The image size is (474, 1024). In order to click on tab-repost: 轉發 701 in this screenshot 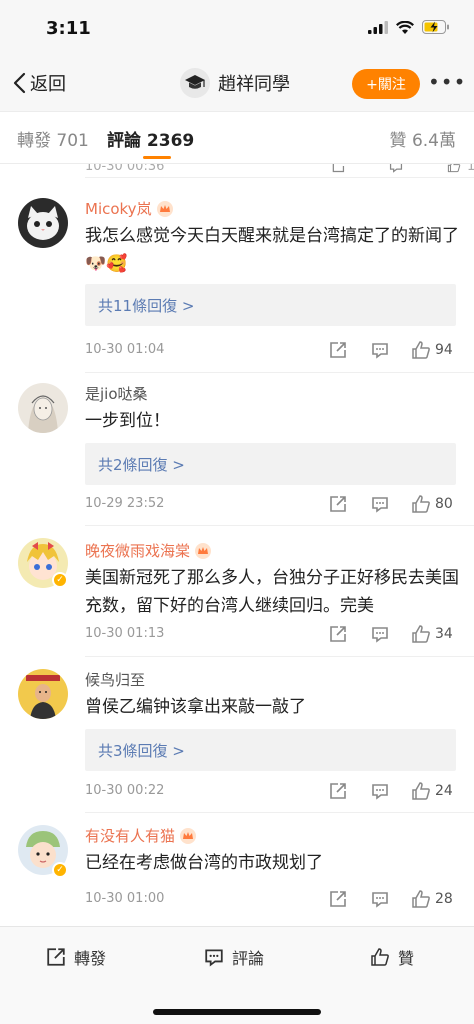, I will do `click(53, 138)`.